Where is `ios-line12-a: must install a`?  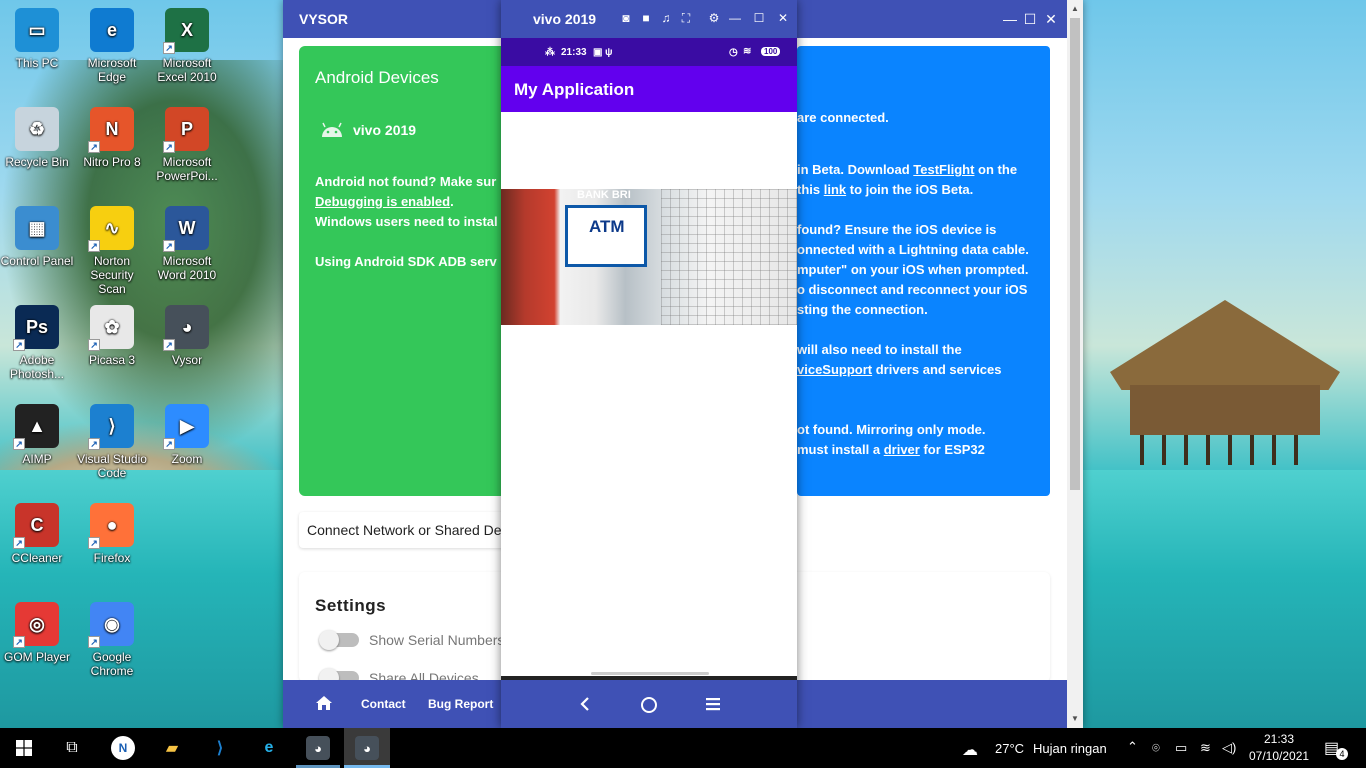
ios-line12-a: must install a is located at coordinates (840, 449).